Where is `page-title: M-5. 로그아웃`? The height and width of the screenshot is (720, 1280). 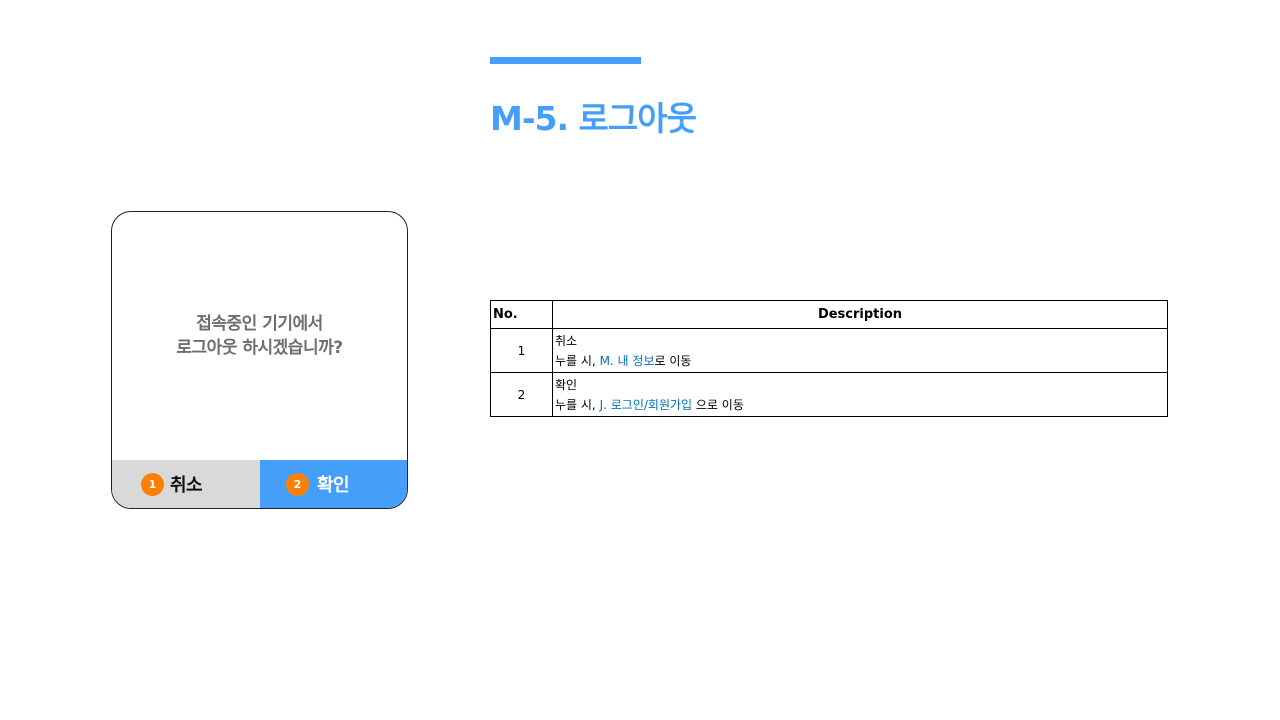
page-title: M-5. 로그아웃 is located at coordinates (593, 118).